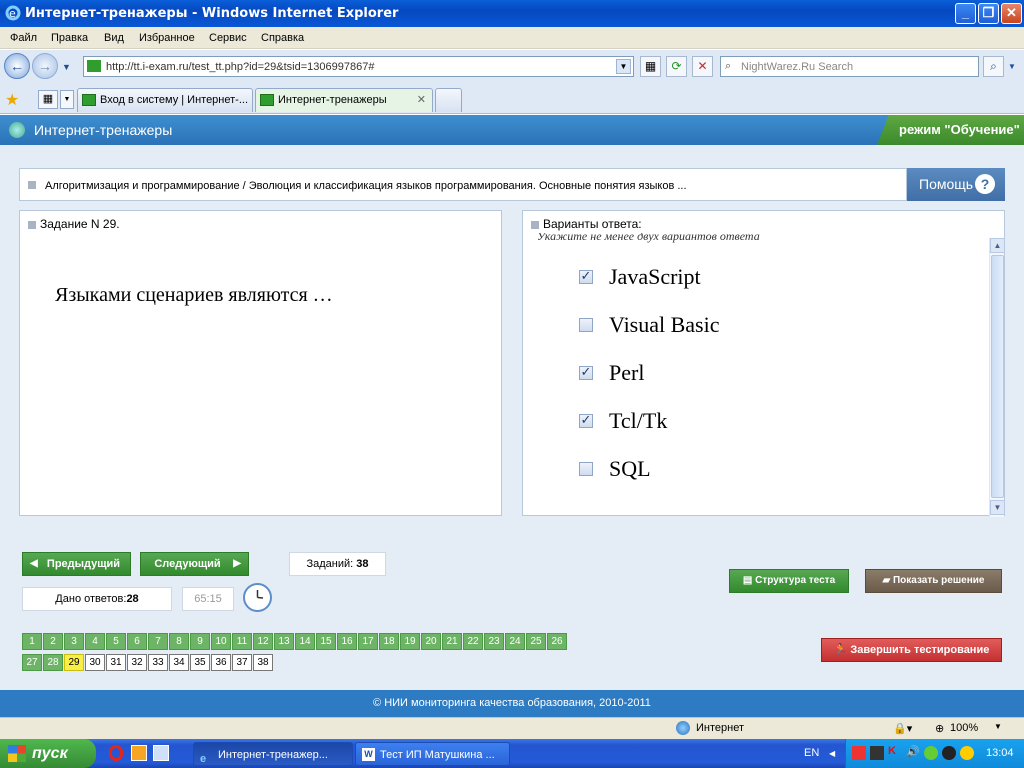 Image resolution: width=1024 pixels, height=768 pixels. What do you see at coordinates (228, 38) in the screenshot?
I see `menu-tools: Сервис` at bounding box center [228, 38].